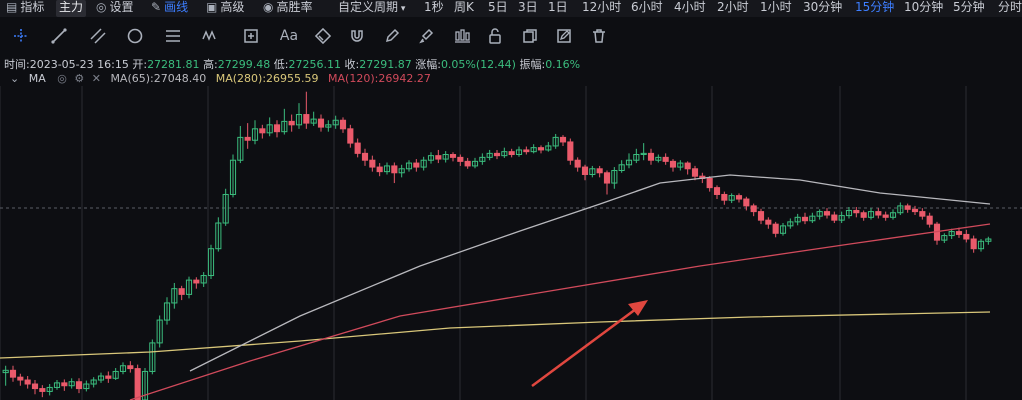 The image size is (1022, 400). Describe the element at coordinates (511, 38) in the screenshot. I see `drawing-toolbar: Aa` at that location.